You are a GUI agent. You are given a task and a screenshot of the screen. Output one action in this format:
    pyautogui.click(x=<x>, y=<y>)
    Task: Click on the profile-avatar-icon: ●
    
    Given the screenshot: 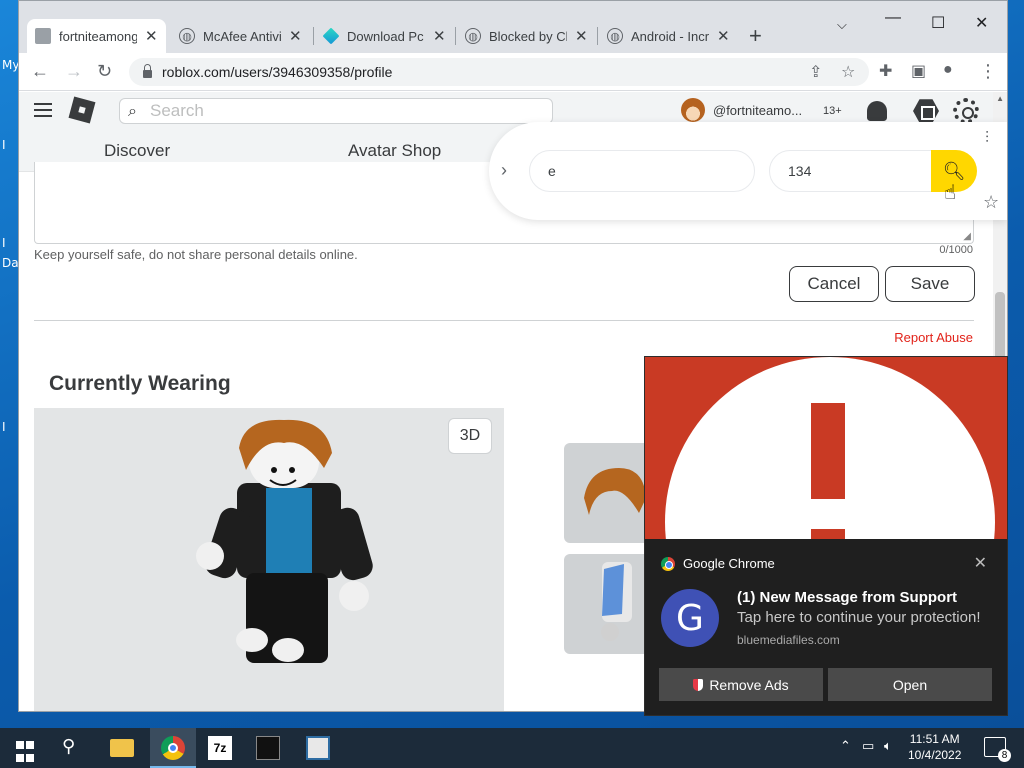 What is the action you would take?
    pyautogui.click(x=948, y=70)
    